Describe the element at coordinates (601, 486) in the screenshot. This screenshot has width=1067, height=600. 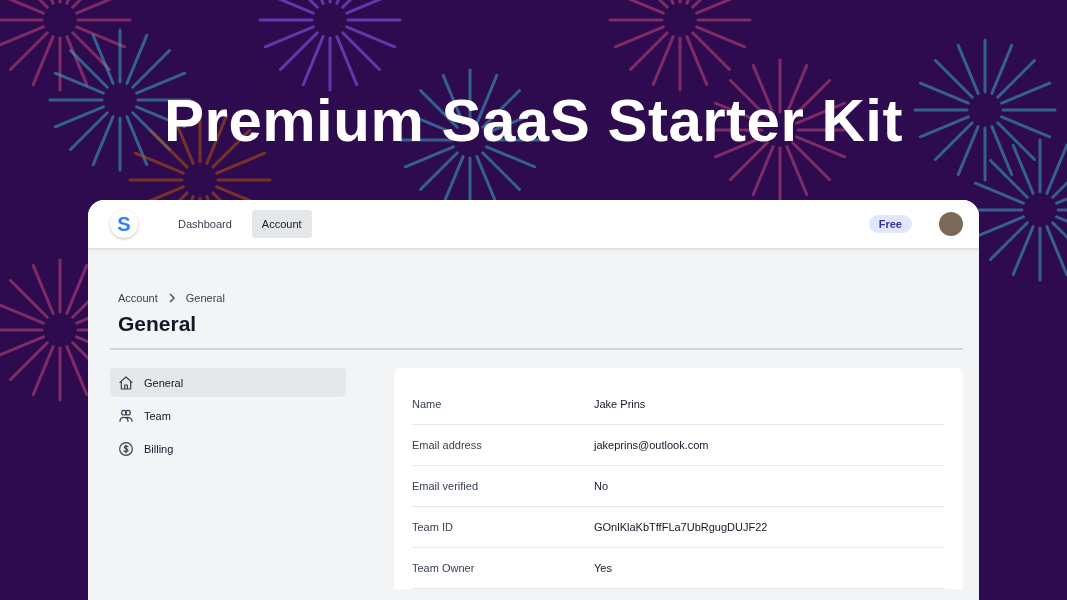
I see `field-value: No` at that location.